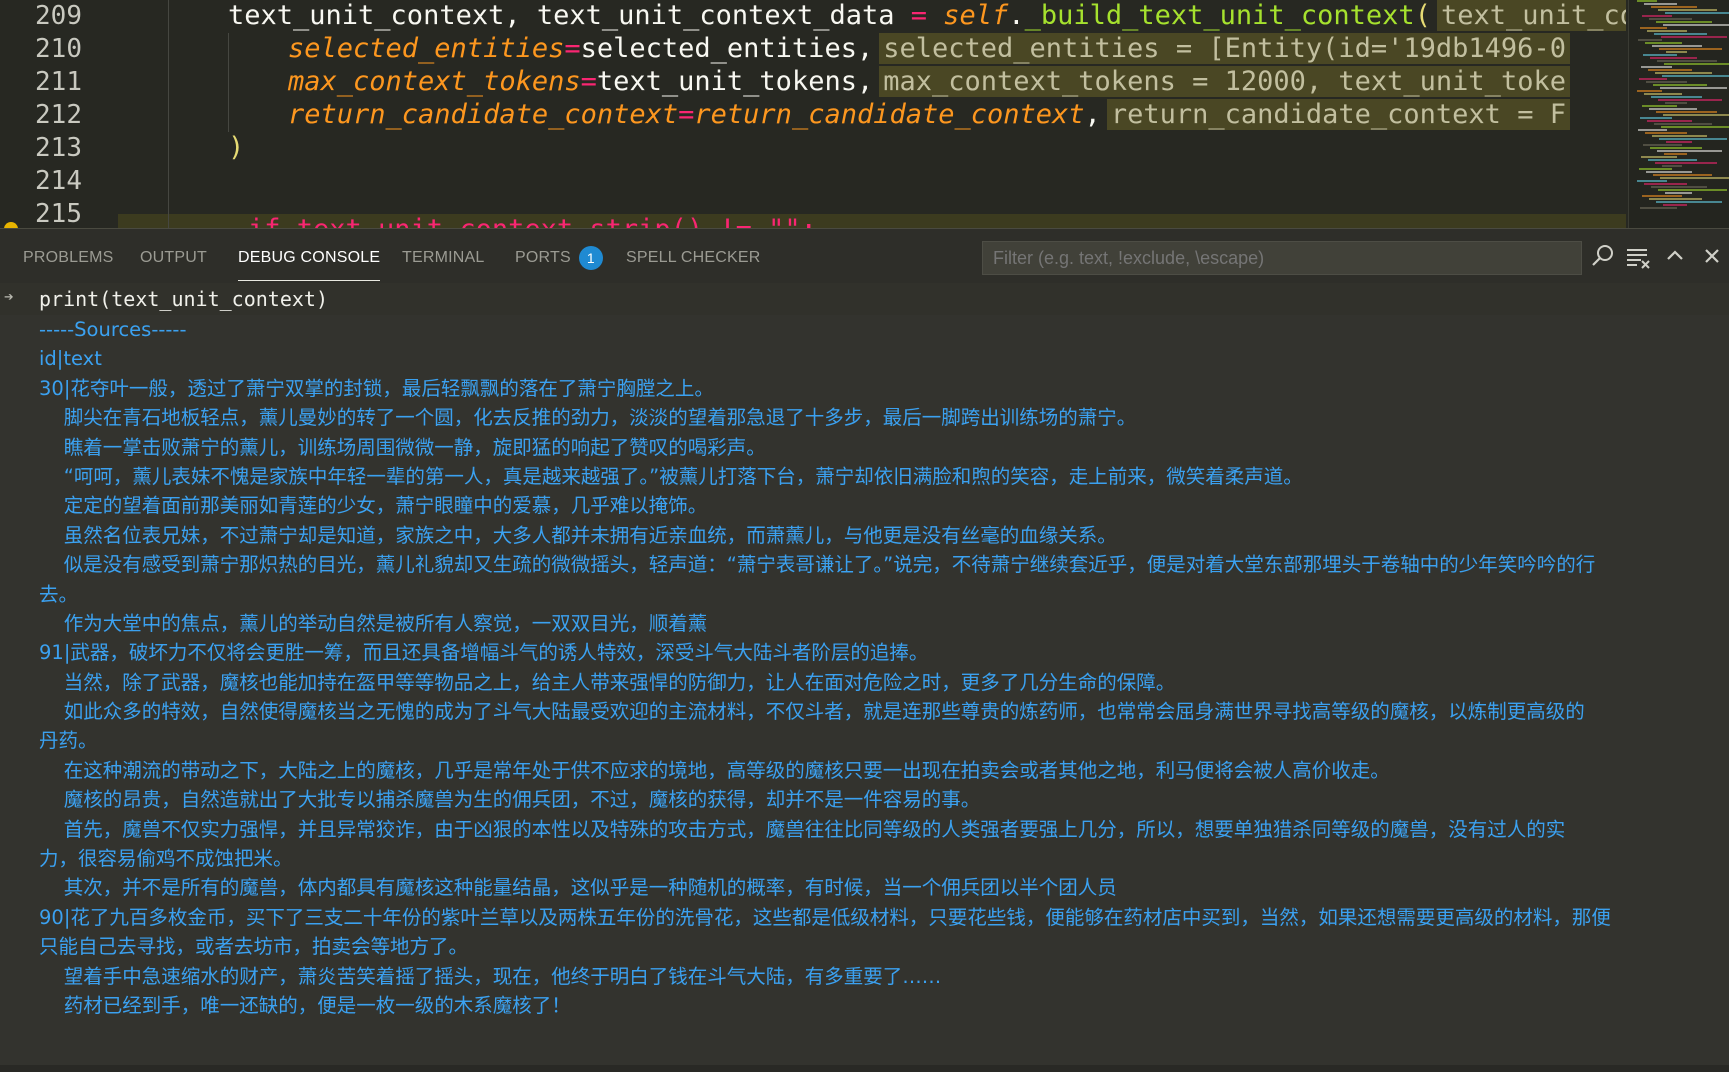 The image size is (1729, 1072). I want to click on code-token: ., so click(1016, 15).